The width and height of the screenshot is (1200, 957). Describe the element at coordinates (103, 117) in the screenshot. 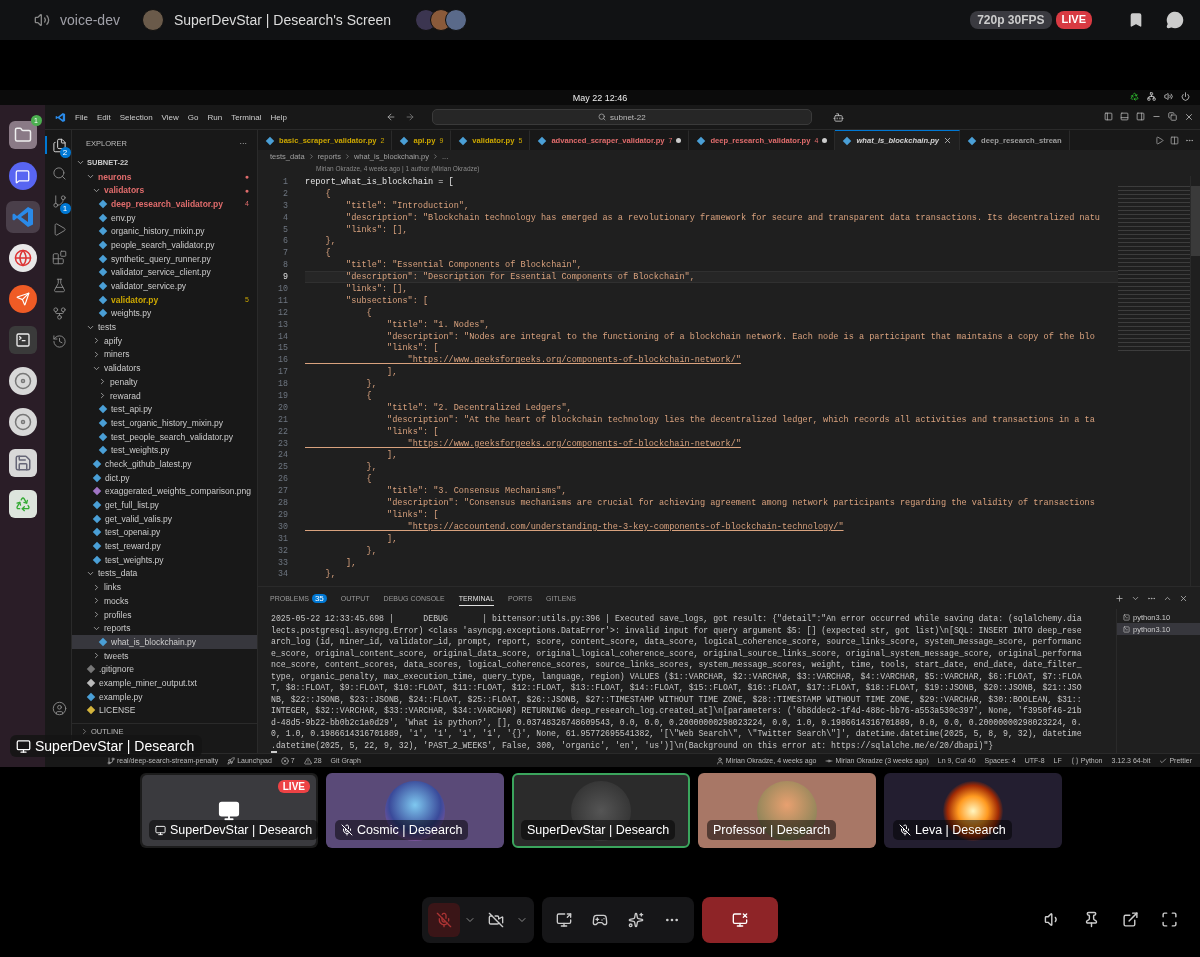

I see `menu-item: Edit` at that location.